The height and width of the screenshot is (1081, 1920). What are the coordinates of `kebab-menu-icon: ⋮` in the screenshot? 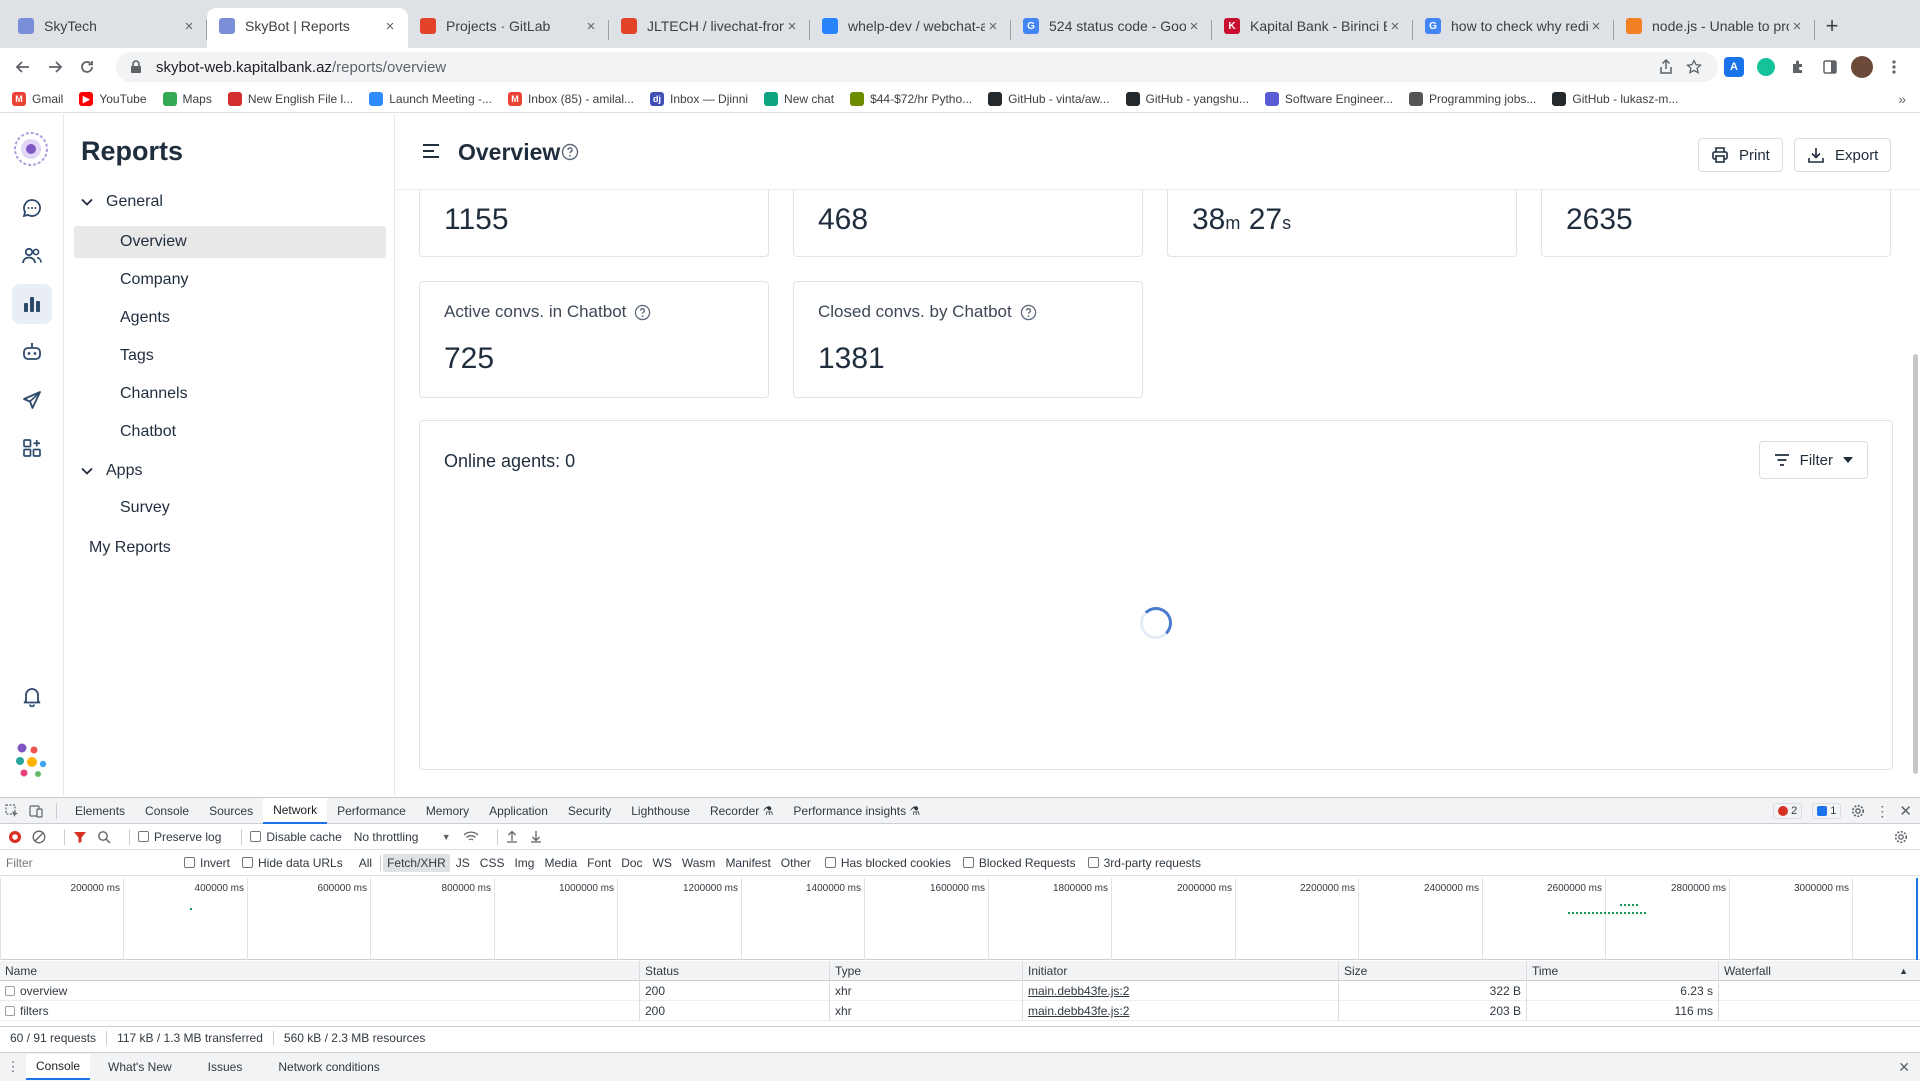 It's located at (1882, 811).